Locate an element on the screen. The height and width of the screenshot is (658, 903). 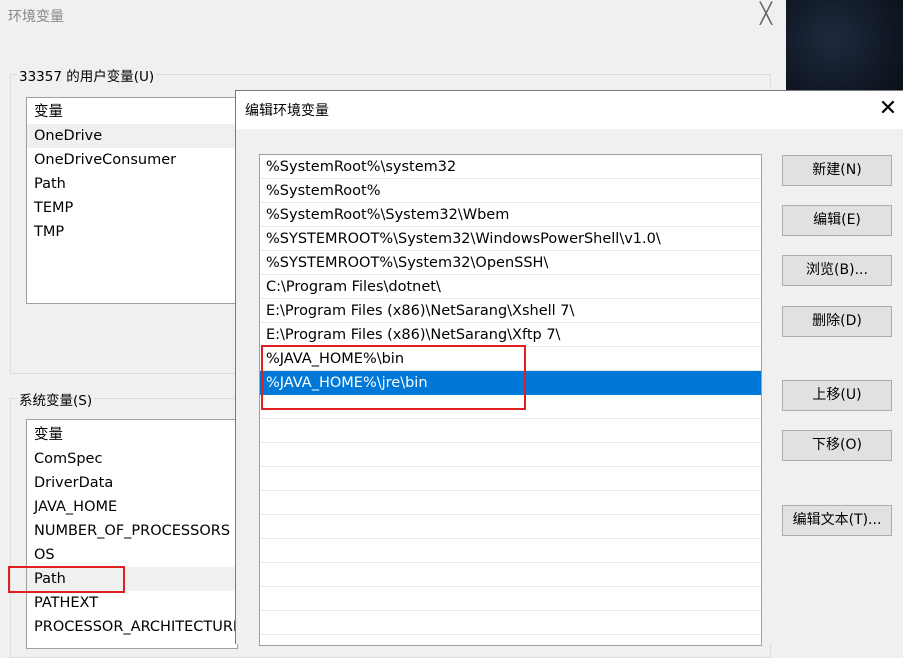
path-entry-row: C:\Program Files\dotnet\ is located at coordinates (510, 287).